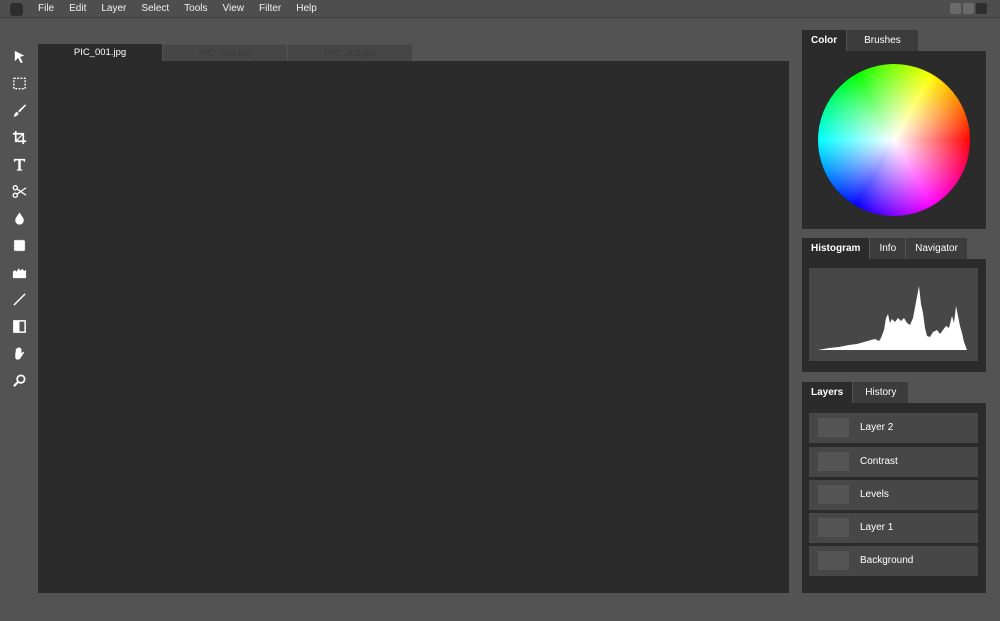 This screenshot has width=1000, height=621. Describe the element at coordinates (893, 495) in the screenshot. I see `layer-row-levels: Levels` at that location.